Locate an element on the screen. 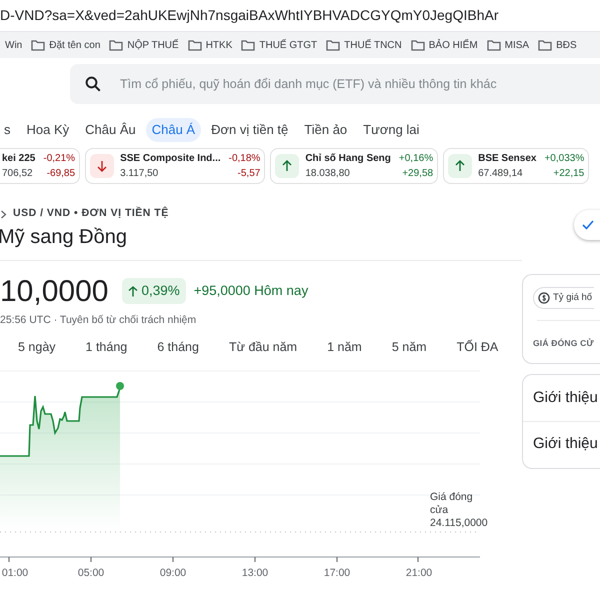 Image resolution: width=600 pixels, height=600 pixels. ticker-name: Chỉ số Hang Seng is located at coordinates (348, 159).